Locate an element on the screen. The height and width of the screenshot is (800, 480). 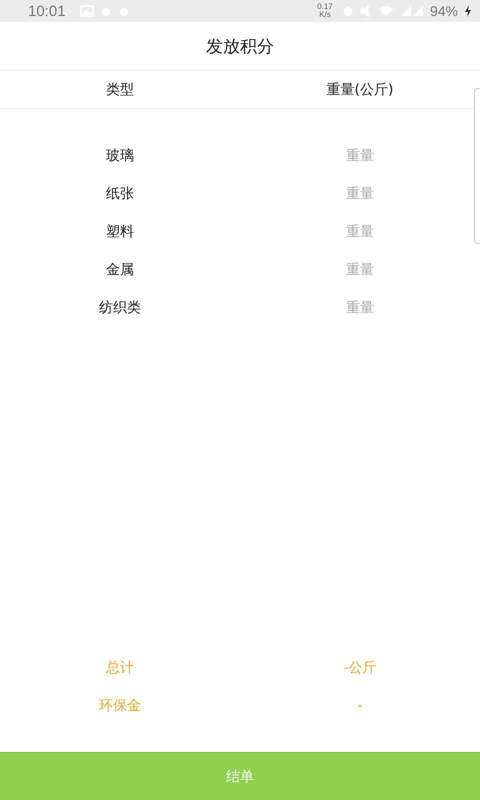
waste-type: 塑料 is located at coordinates (120, 232).